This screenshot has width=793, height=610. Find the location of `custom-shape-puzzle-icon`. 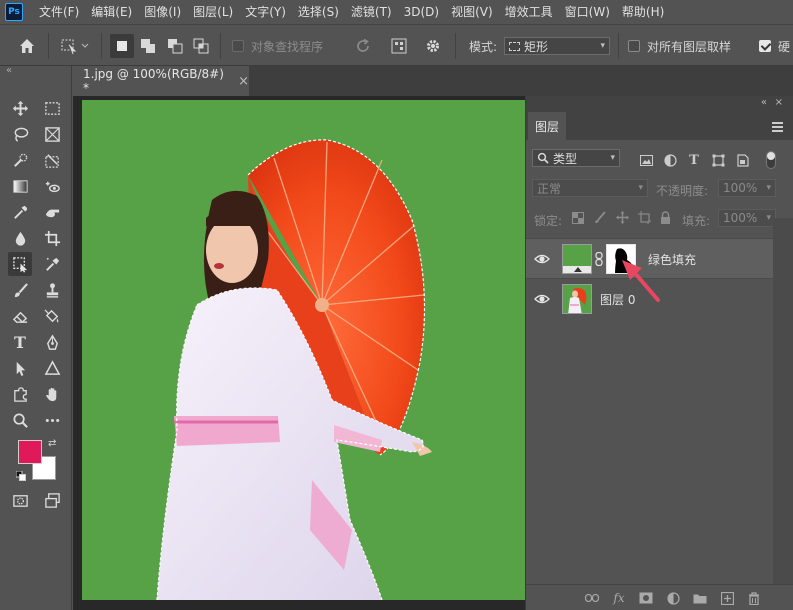

custom-shape-puzzle-icon is located at coordinates (20, 394).